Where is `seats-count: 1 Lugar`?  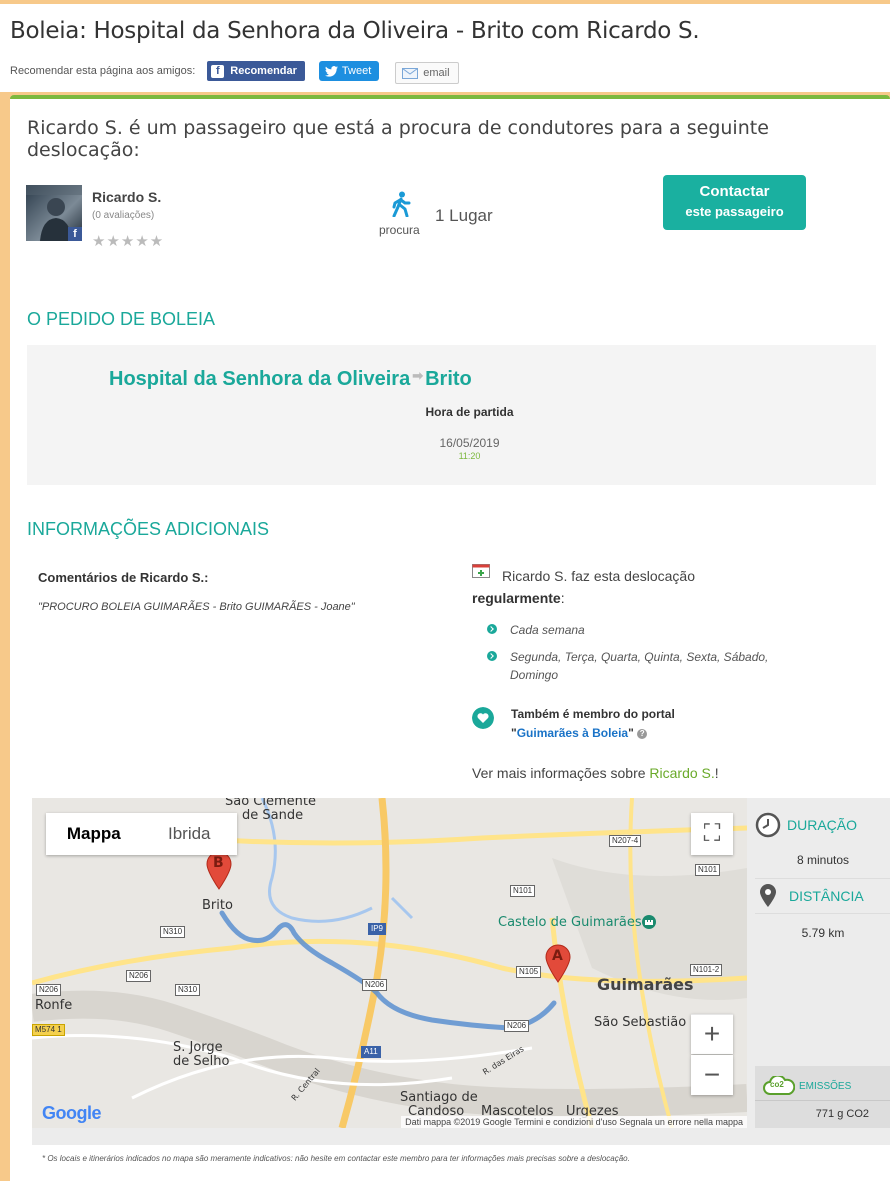 seats-count: 1 Lugar is located at coordinates (464, 215).